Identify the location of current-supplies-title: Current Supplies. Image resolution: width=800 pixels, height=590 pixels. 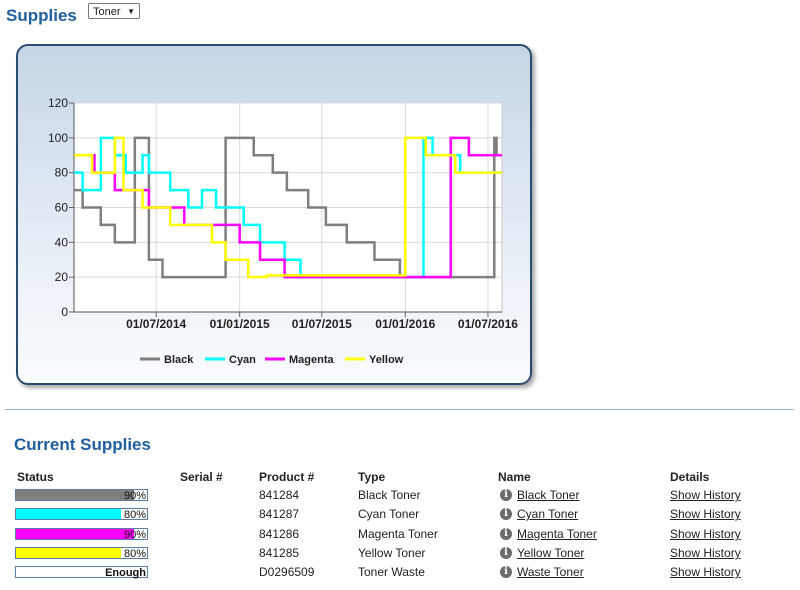
(82, 444).